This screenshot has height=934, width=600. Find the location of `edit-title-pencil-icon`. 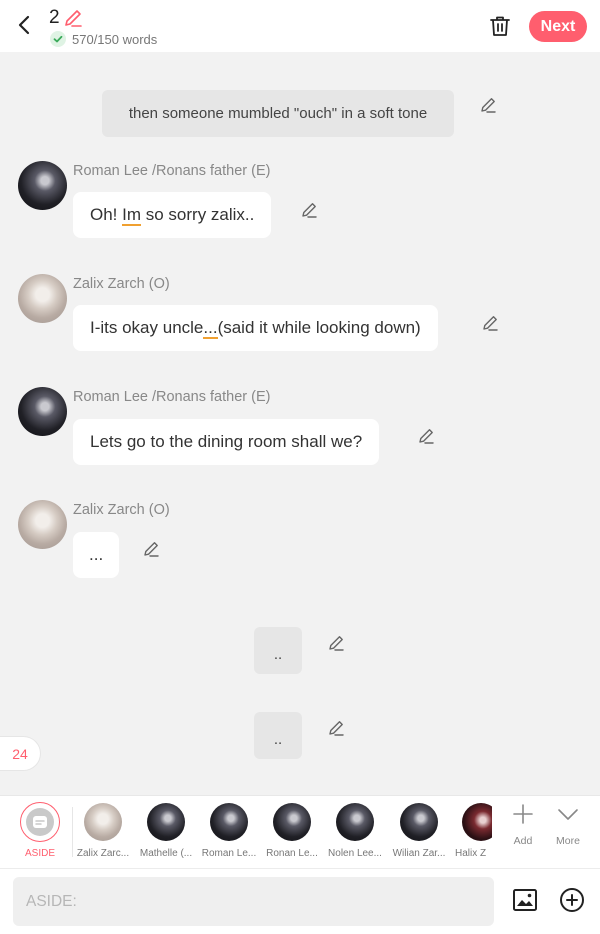

edit-title-pencil-icon is located at coordinates (73, 18).